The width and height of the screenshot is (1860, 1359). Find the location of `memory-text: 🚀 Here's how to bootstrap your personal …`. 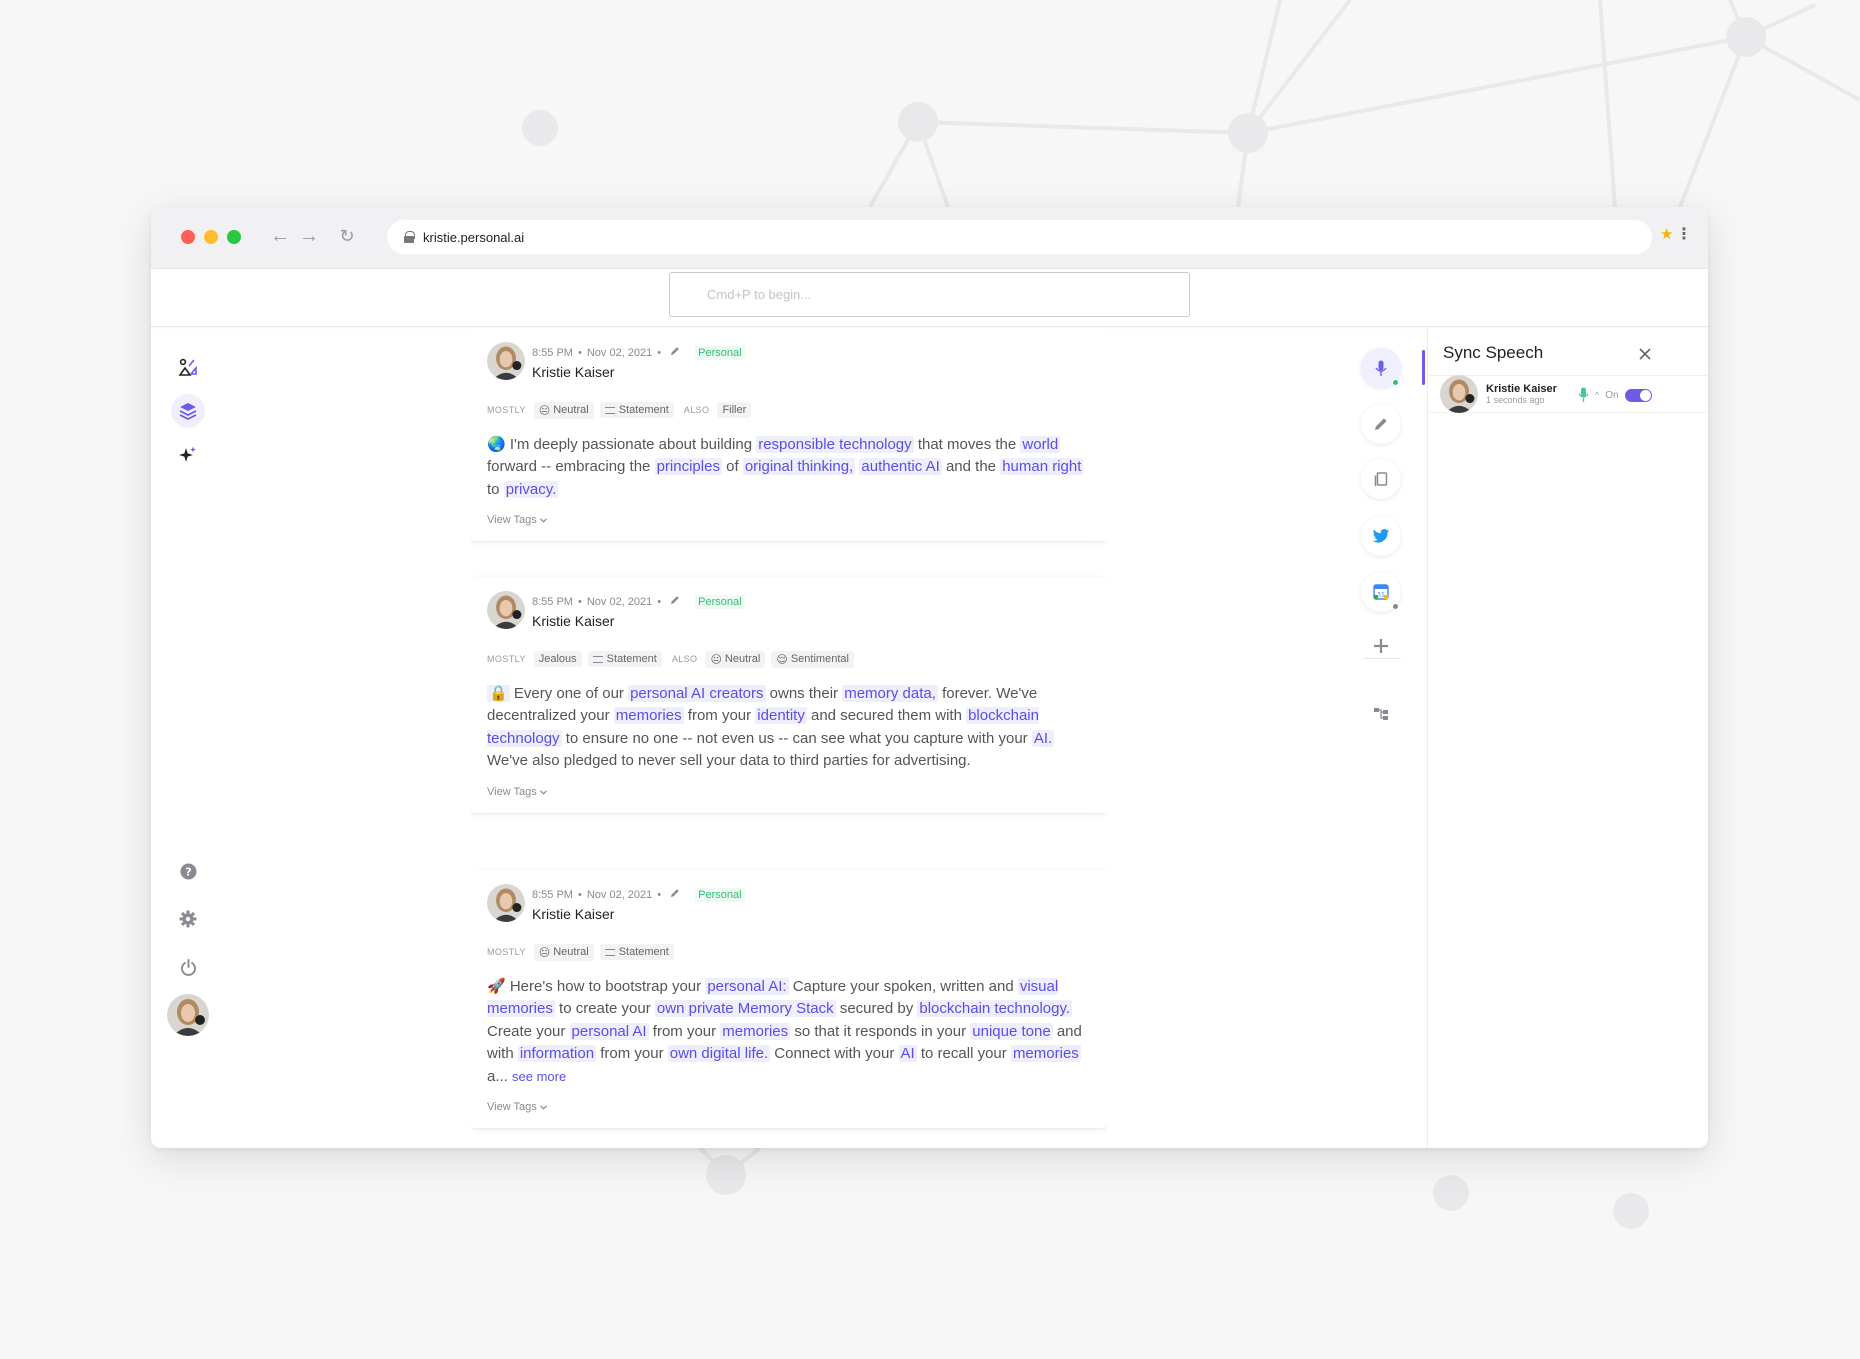

memory-text: 🚀 Here's how to bootstrap your personal … is located at coordinates (789, 1032).